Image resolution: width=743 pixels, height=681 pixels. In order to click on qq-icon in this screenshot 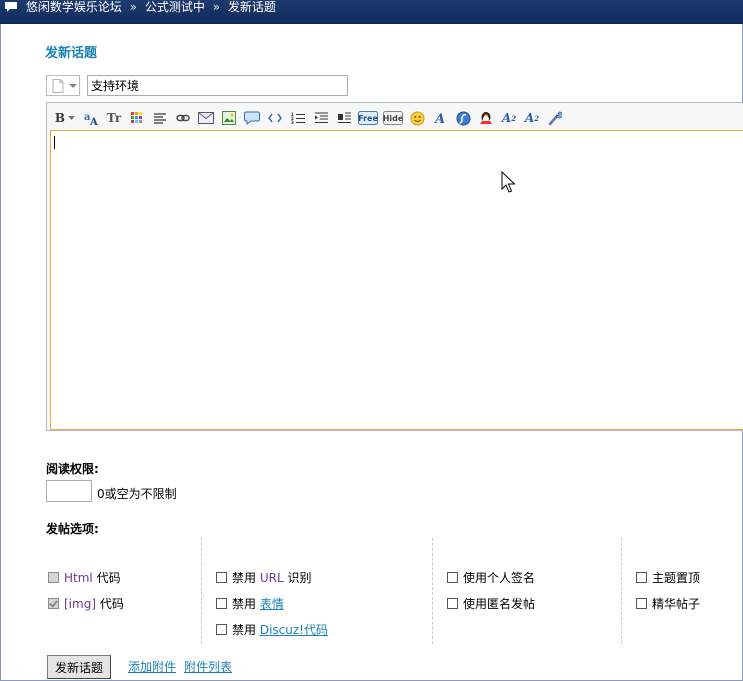, I will do `click(486, 118)`.